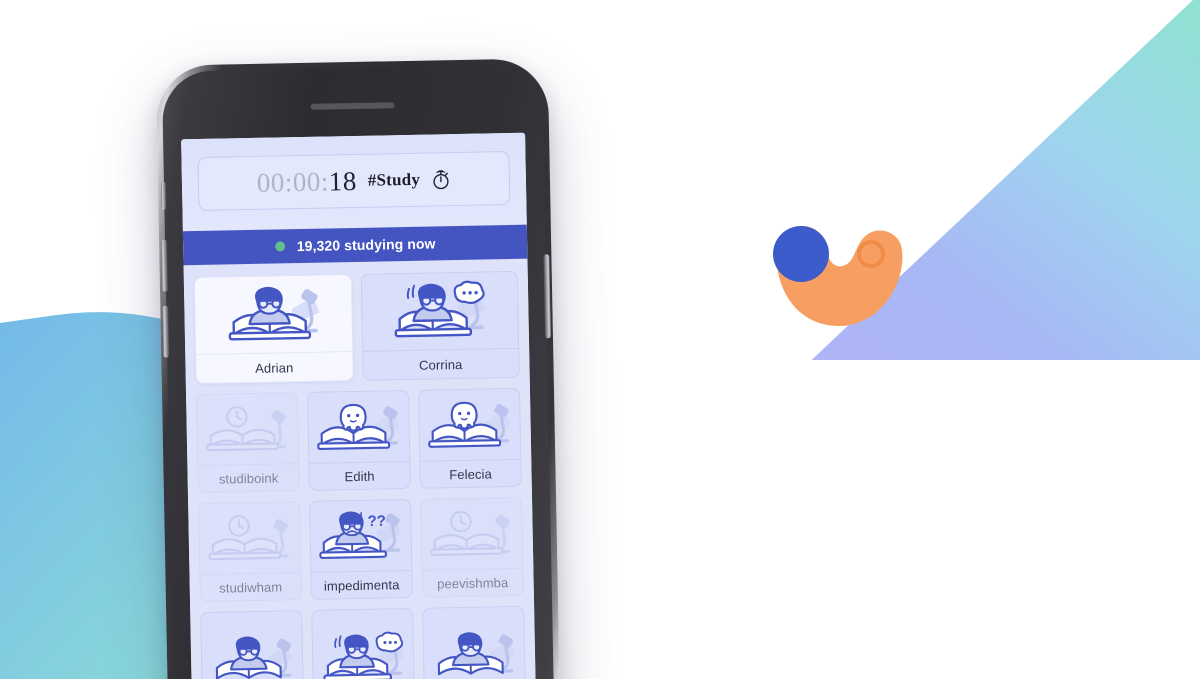  I want to click on study-room-card: studiboink, so click(248, 443).